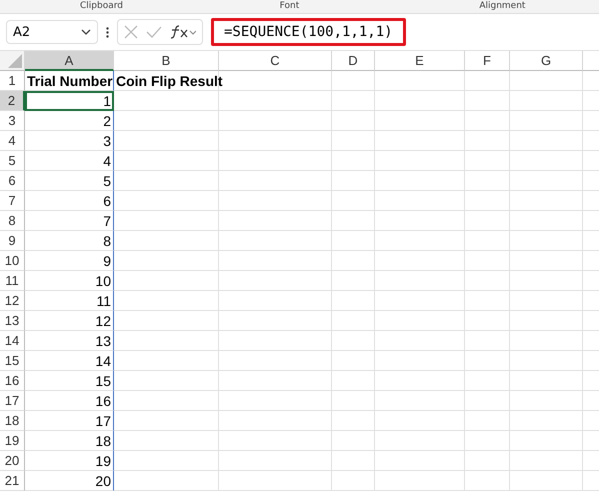 This screenshot has width=599, height=499. Describe the element at coordinates (12, 261) in the screenshot. I see `row-header: 10` at that location.